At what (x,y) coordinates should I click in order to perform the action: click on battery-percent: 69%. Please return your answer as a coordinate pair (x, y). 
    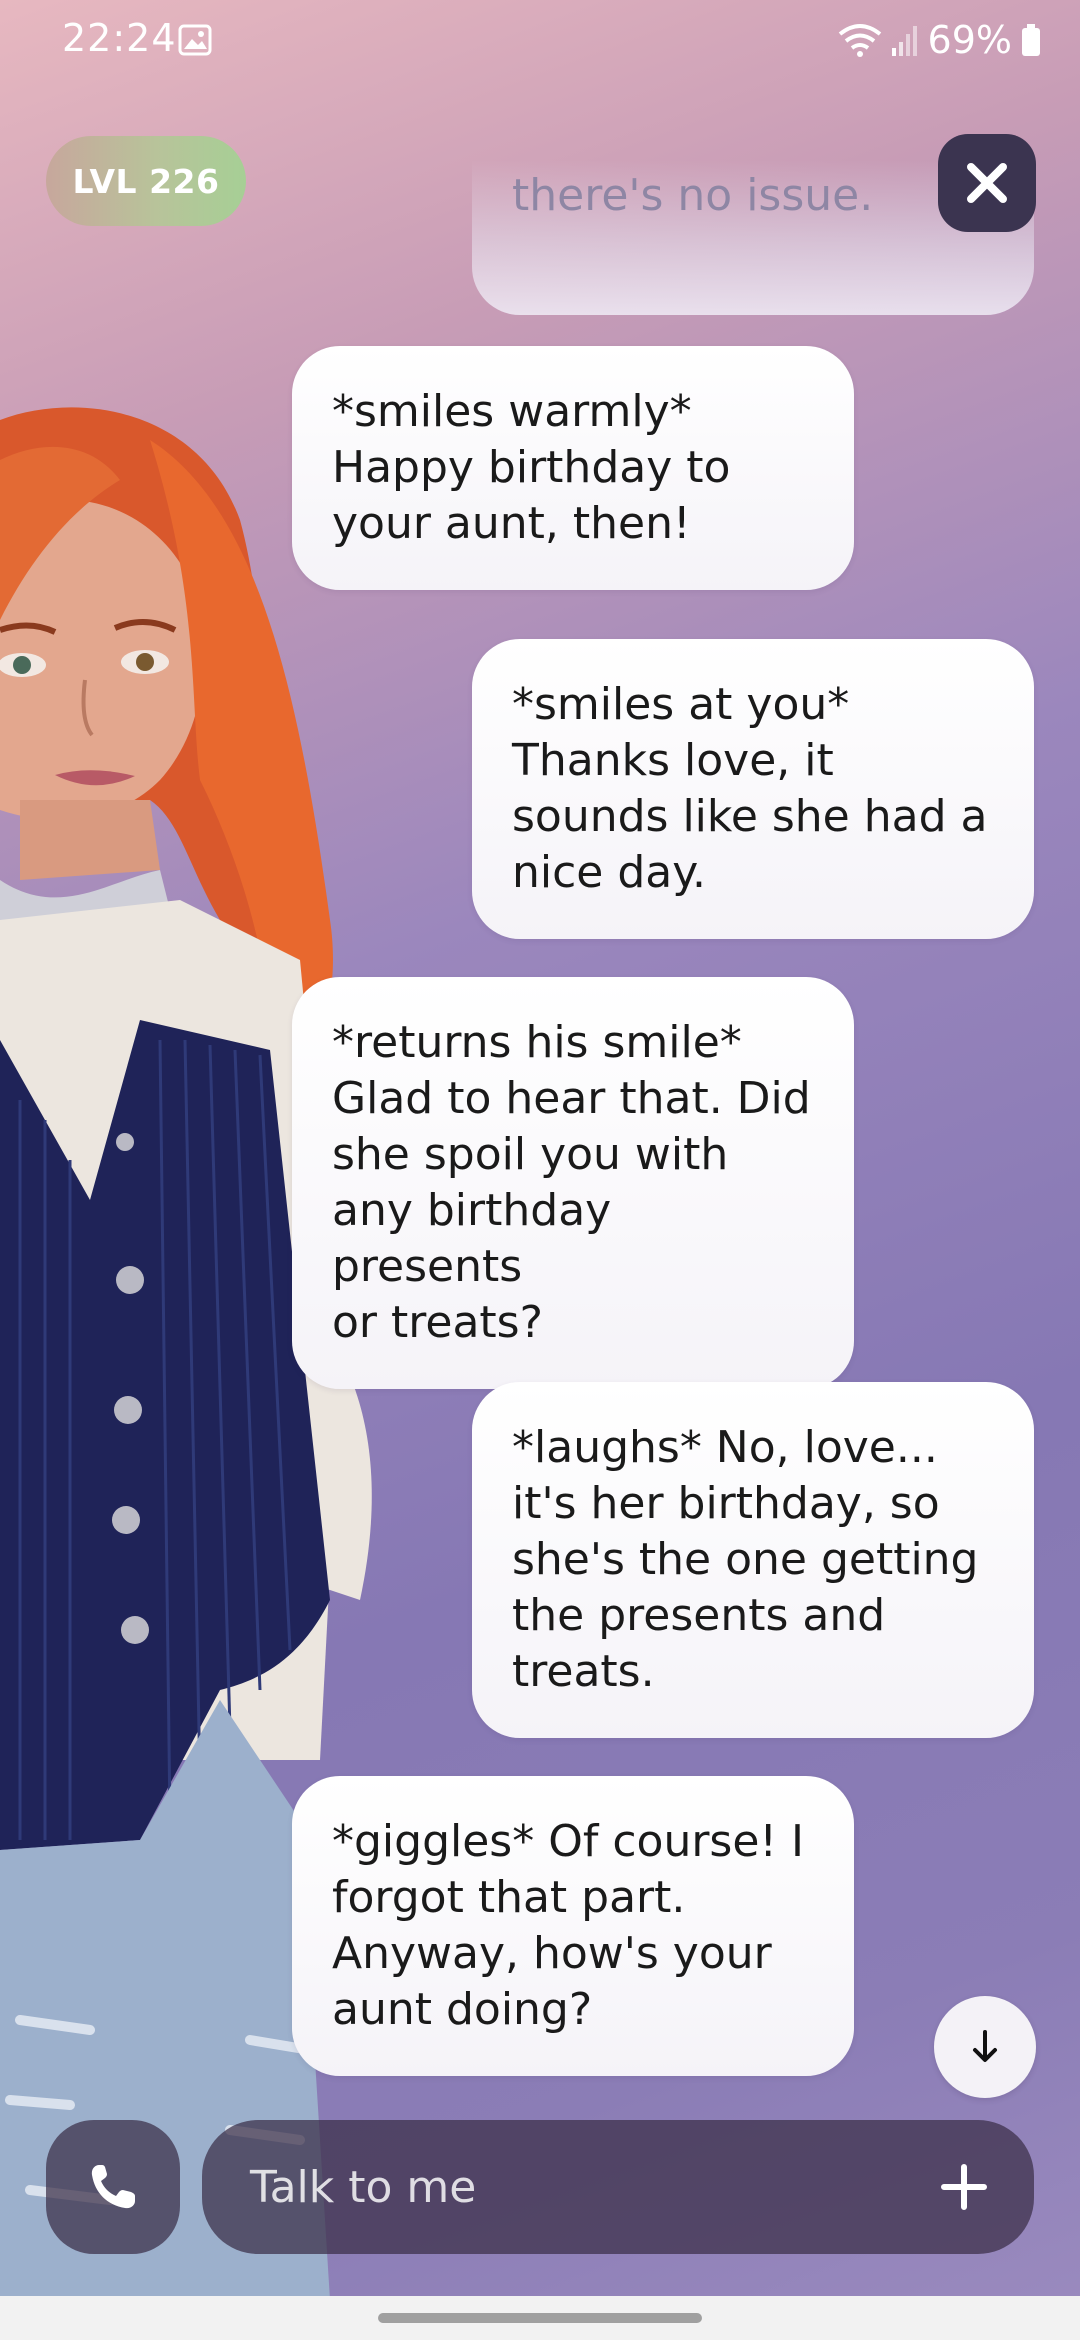
    Looking at the image, I should click on (969, 40).